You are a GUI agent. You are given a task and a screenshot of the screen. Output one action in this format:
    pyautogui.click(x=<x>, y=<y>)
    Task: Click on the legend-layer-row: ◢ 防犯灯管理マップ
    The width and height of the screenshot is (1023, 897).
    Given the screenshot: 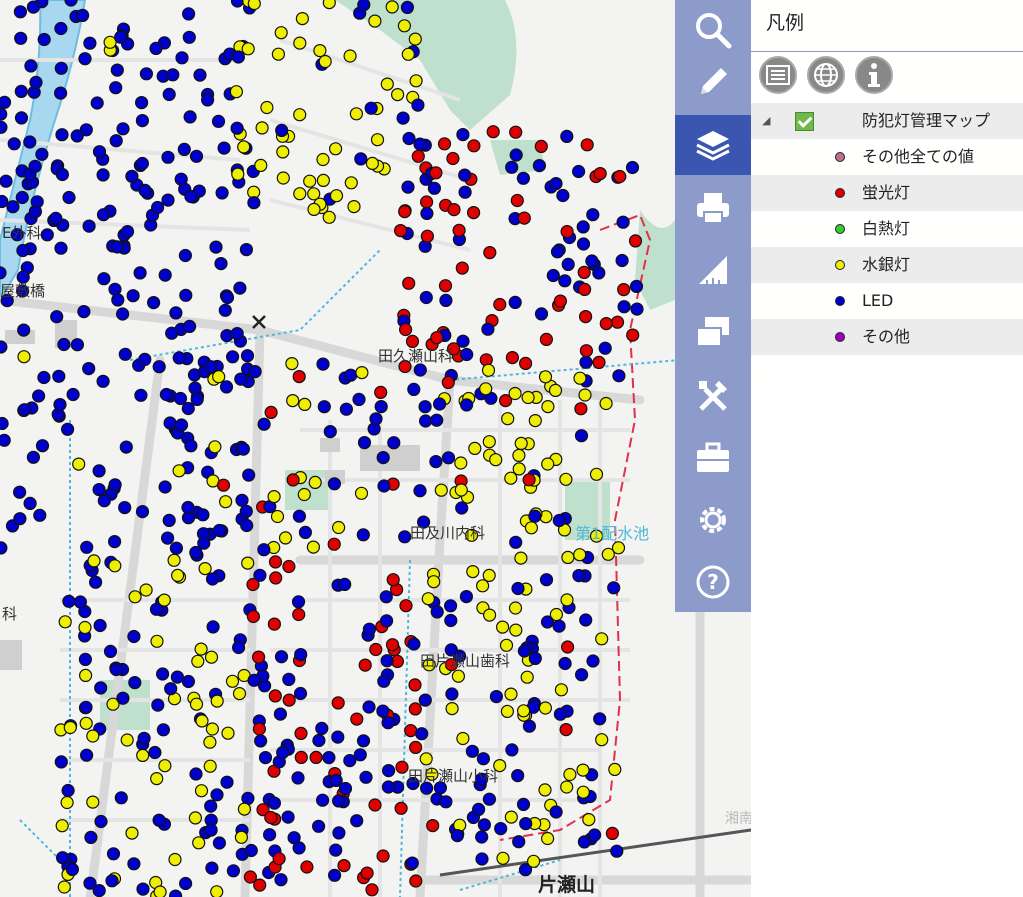 What is the action you would take?
    pyautogui.click(x=887, y=121)
    